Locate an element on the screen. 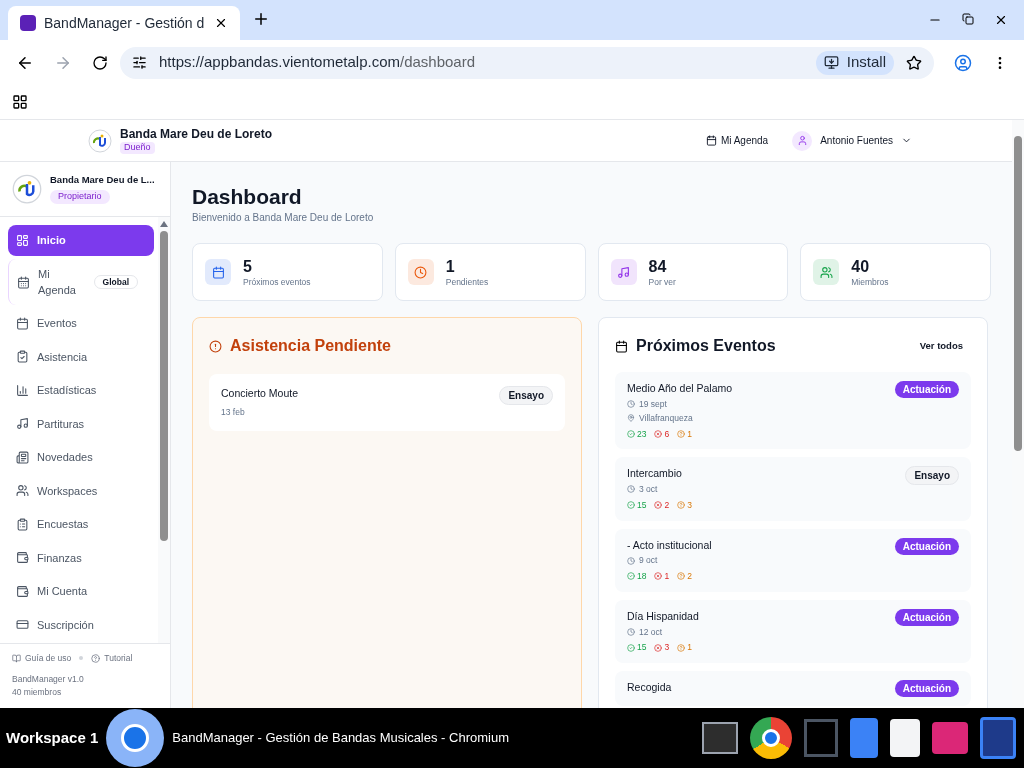  tutorial-link: Tutorial is located at coordinates (112, 658).